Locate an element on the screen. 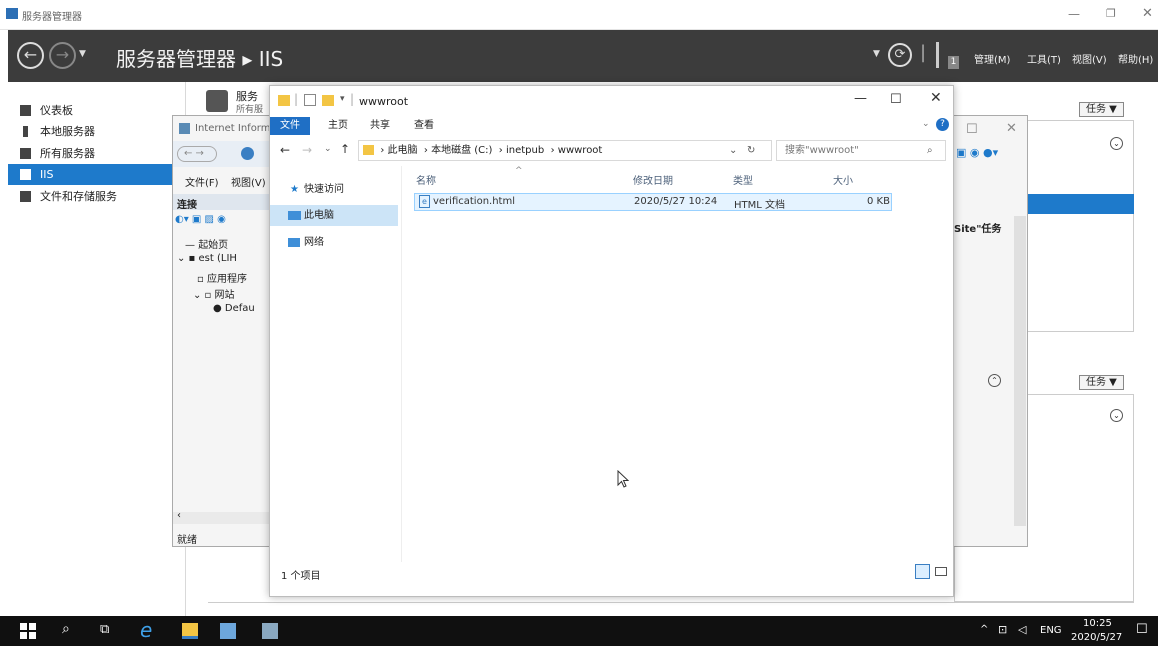 The image size is (1158, 646). path-segment-c-drive: 本地磁盘 (C:) is located at coordinates (461, 150).